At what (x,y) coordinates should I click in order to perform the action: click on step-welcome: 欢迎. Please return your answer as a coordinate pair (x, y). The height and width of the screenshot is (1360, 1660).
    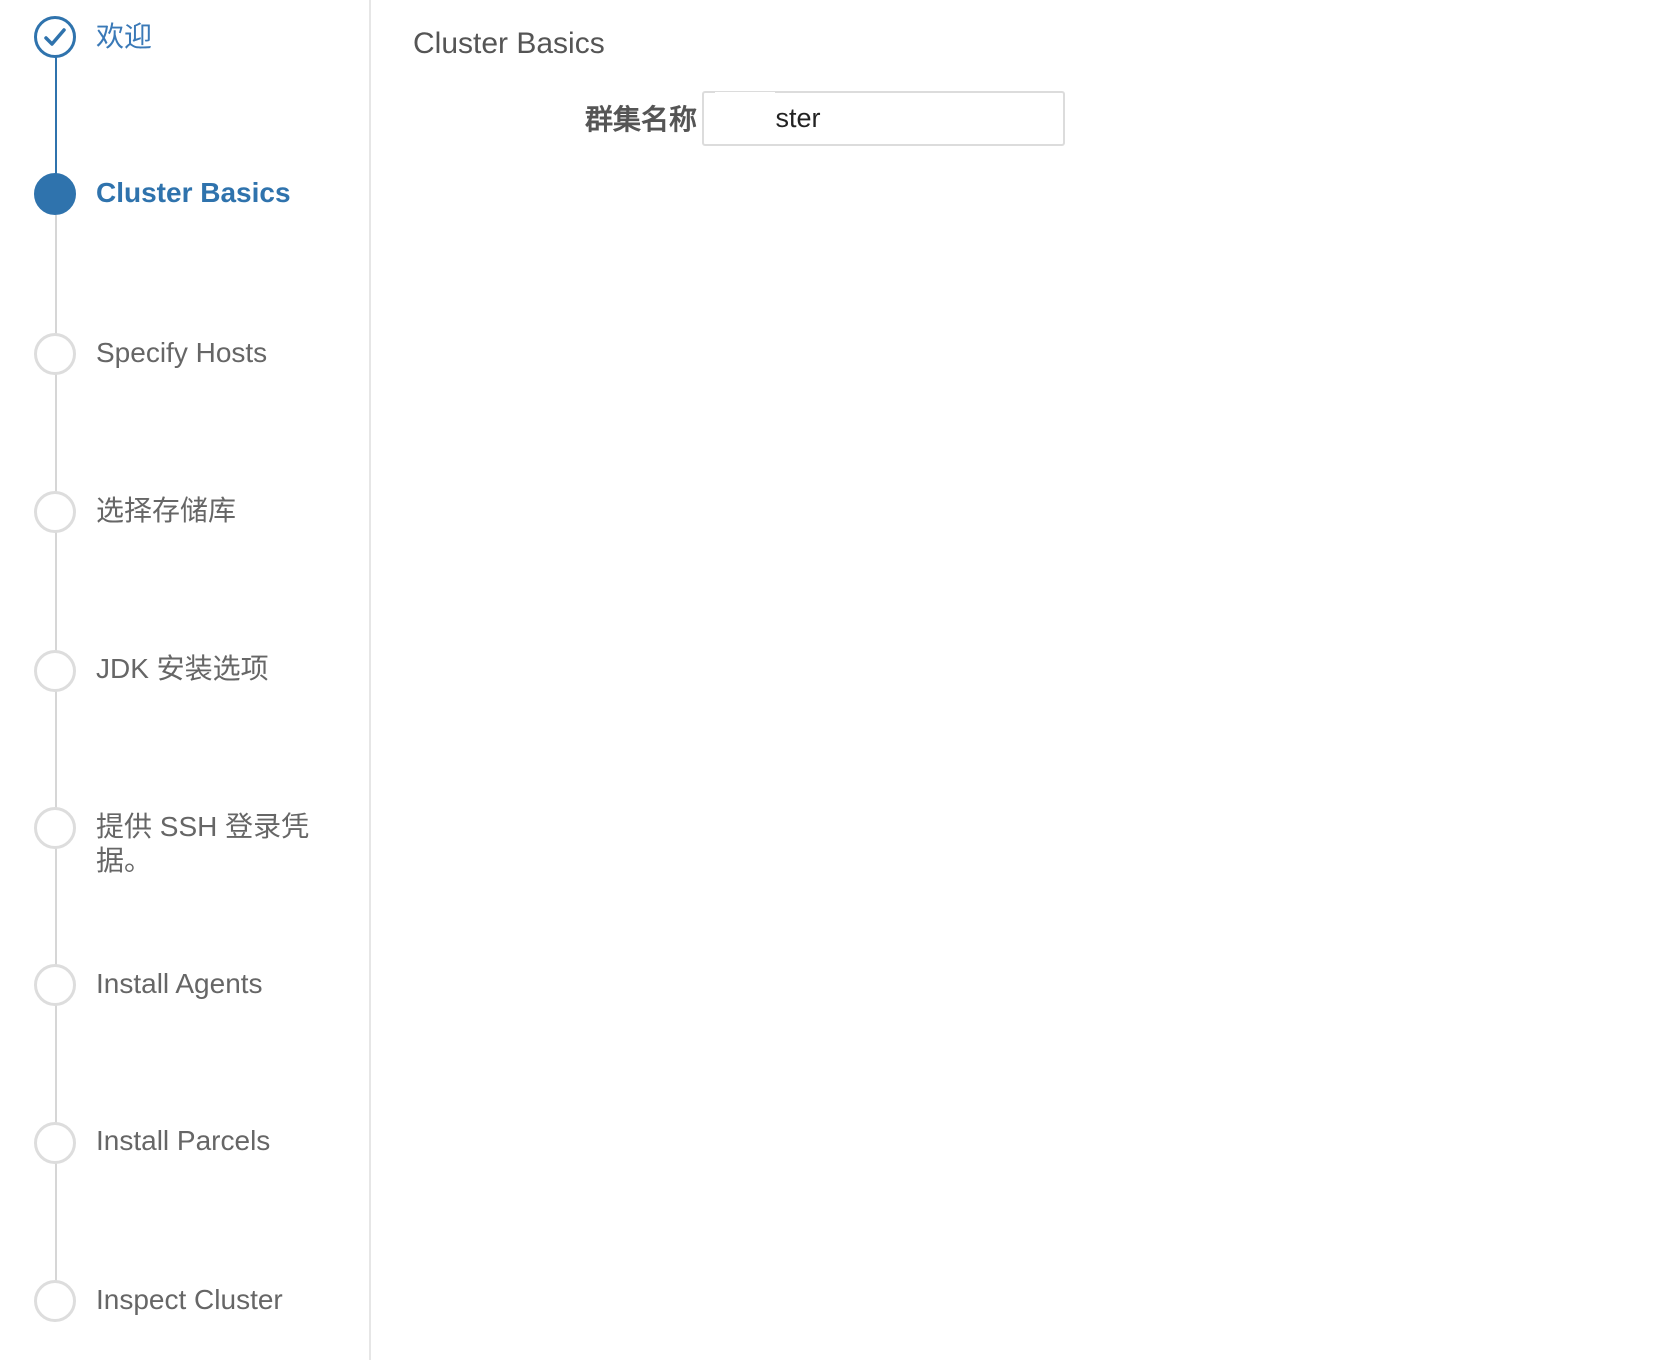
    Looking at the image, I should click on (216, 37).